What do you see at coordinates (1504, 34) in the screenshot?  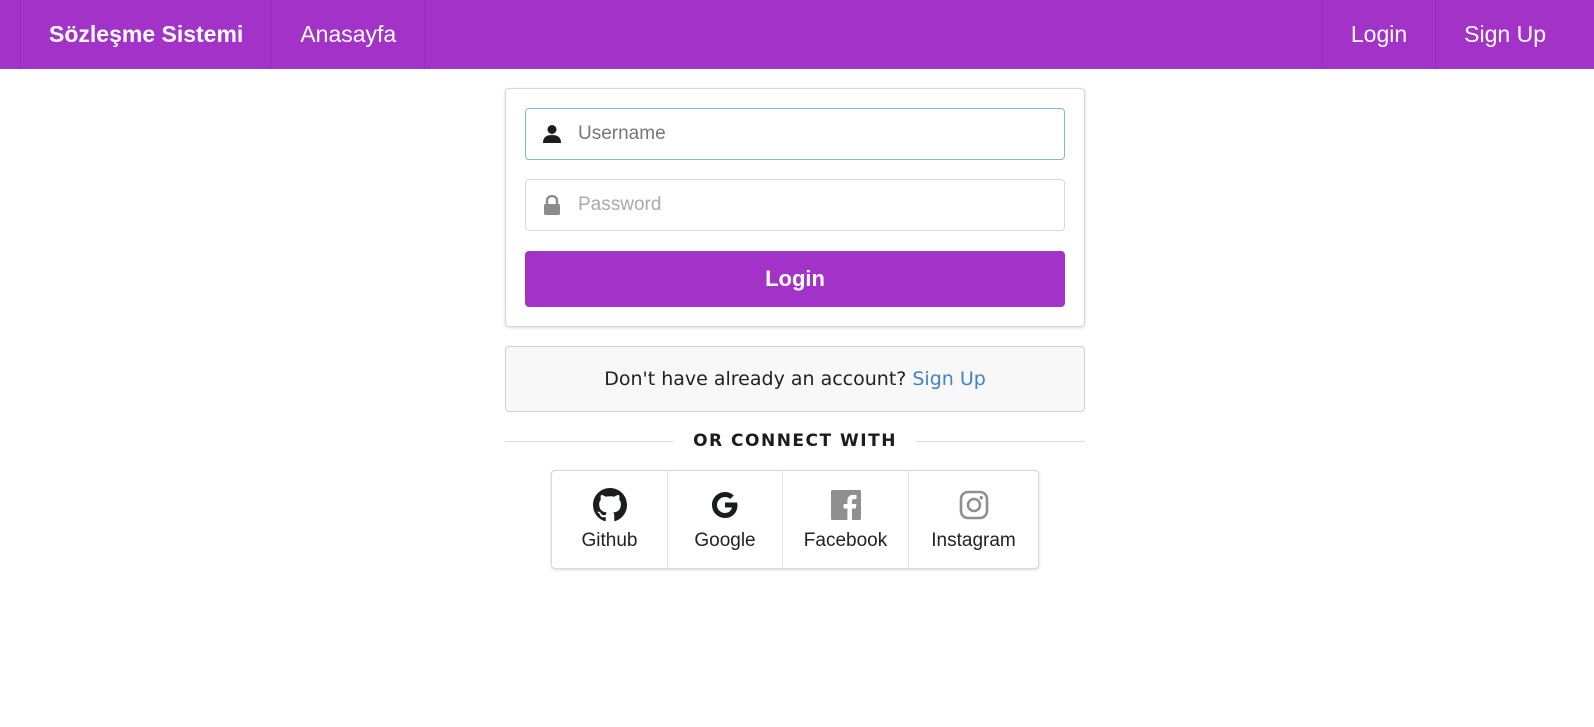 I see `nav-item-signup: Sign Up` at bounding box center [1504, 34].